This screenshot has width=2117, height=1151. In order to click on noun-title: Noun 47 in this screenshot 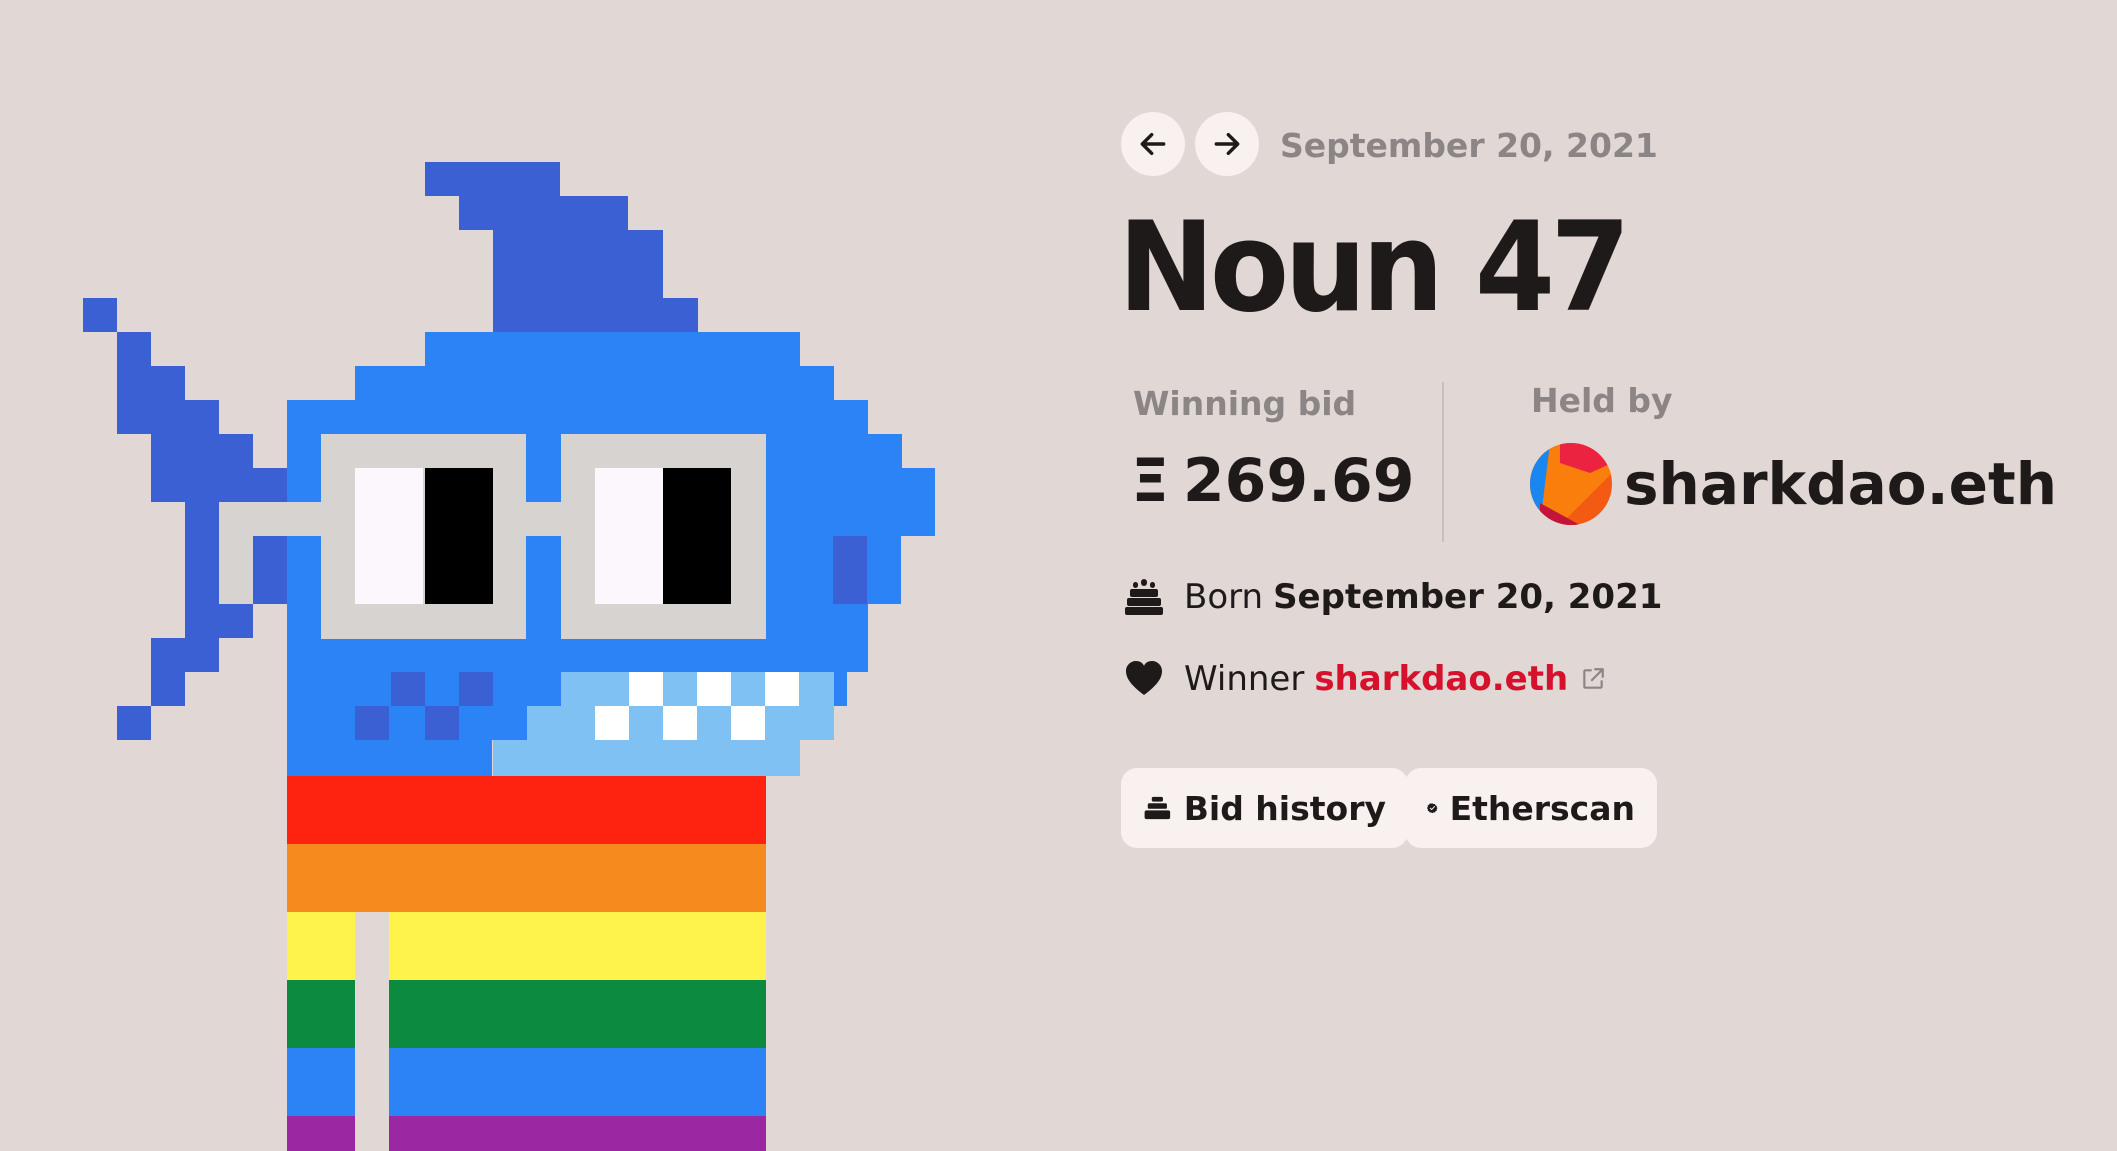, I will do `click(1374, 268)`.